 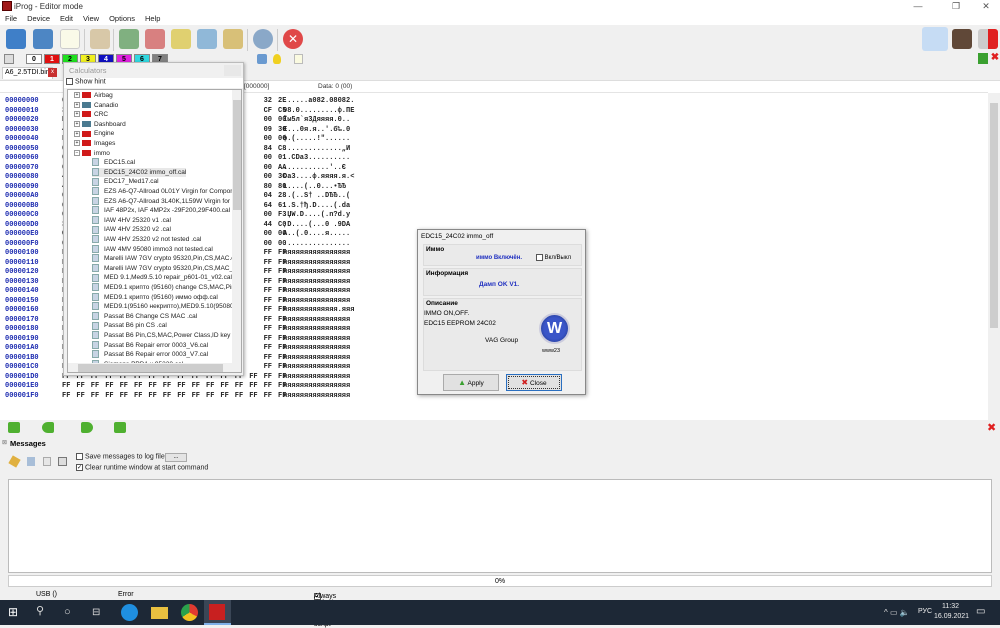 I want to click on tree-file: Passat B6 pin CS .cal, so click(x=129, y=326).